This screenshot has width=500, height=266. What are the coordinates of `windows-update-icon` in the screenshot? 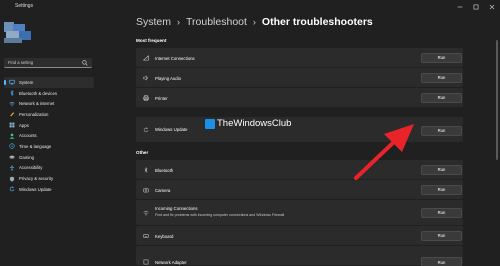 It's located at (12, 189).